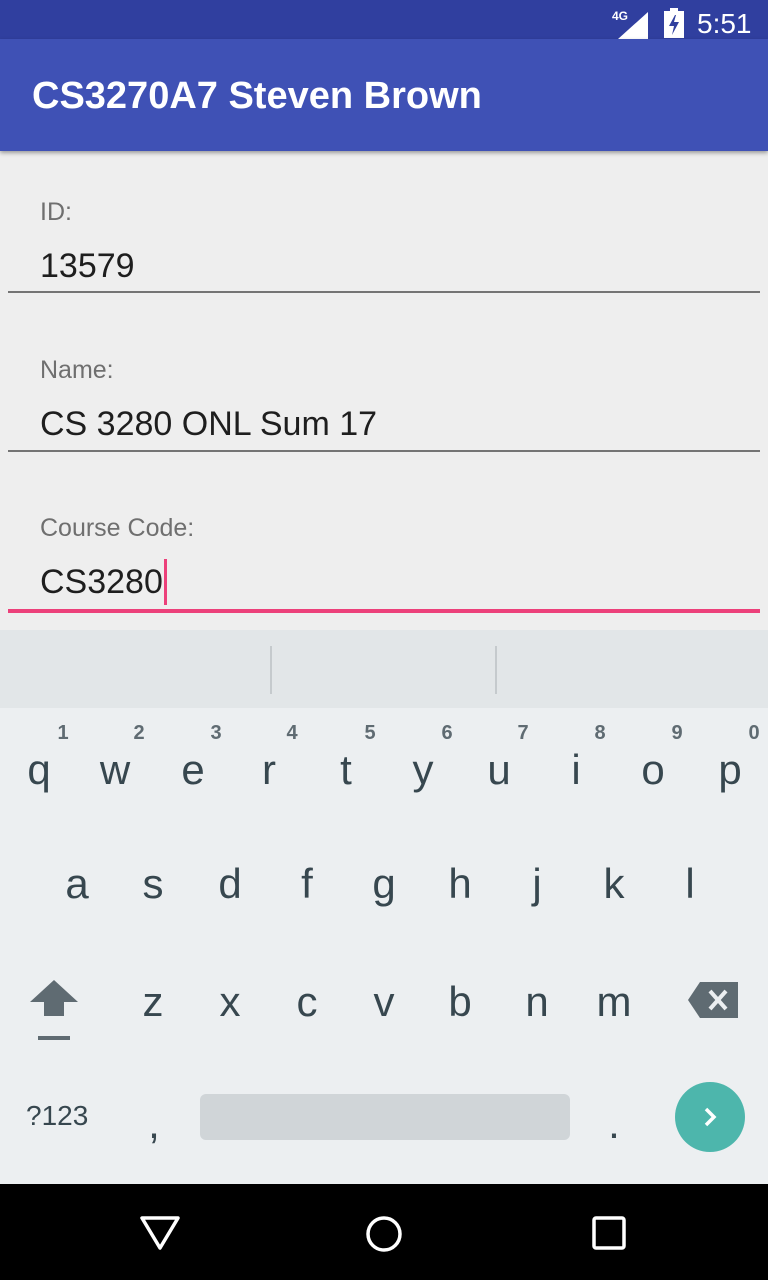 The width and height of the screenshot is (768, 1280). What do you see at coordinates (307, 884) in the screenshot?
I see `key-f: f` at bounding box center [307, 884].